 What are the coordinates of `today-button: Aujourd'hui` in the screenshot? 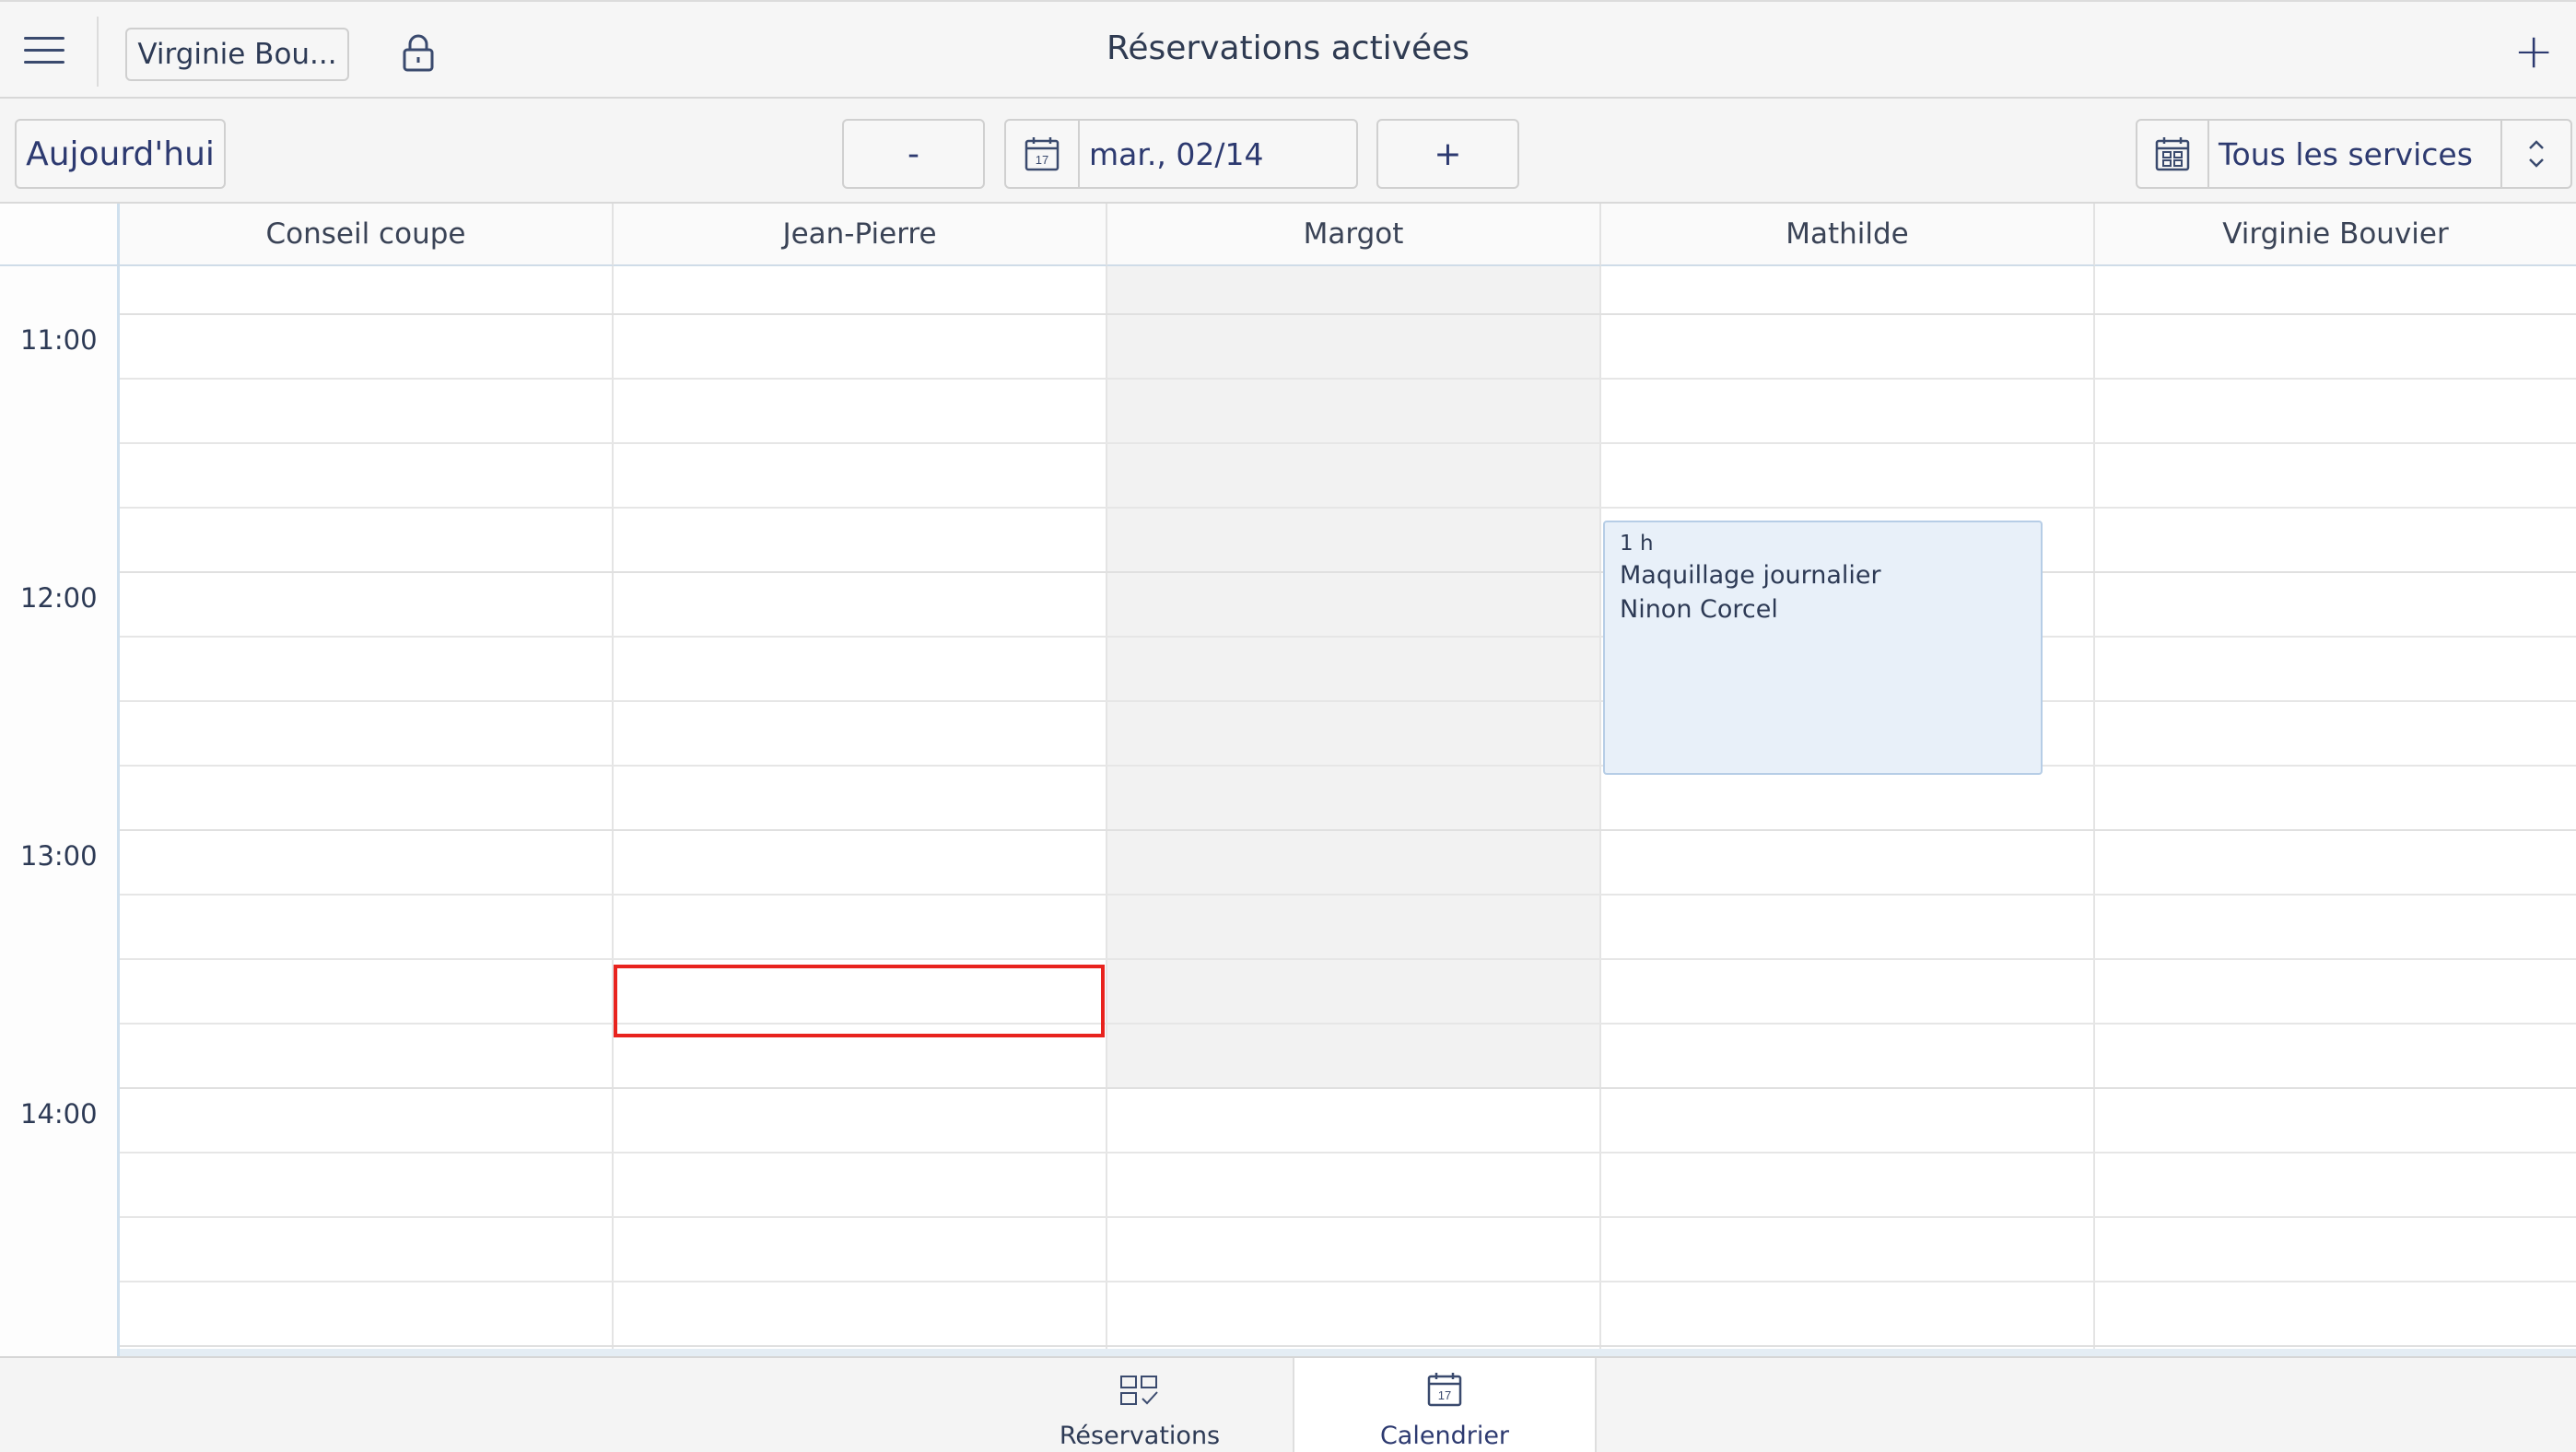 It's located at (120, 154).